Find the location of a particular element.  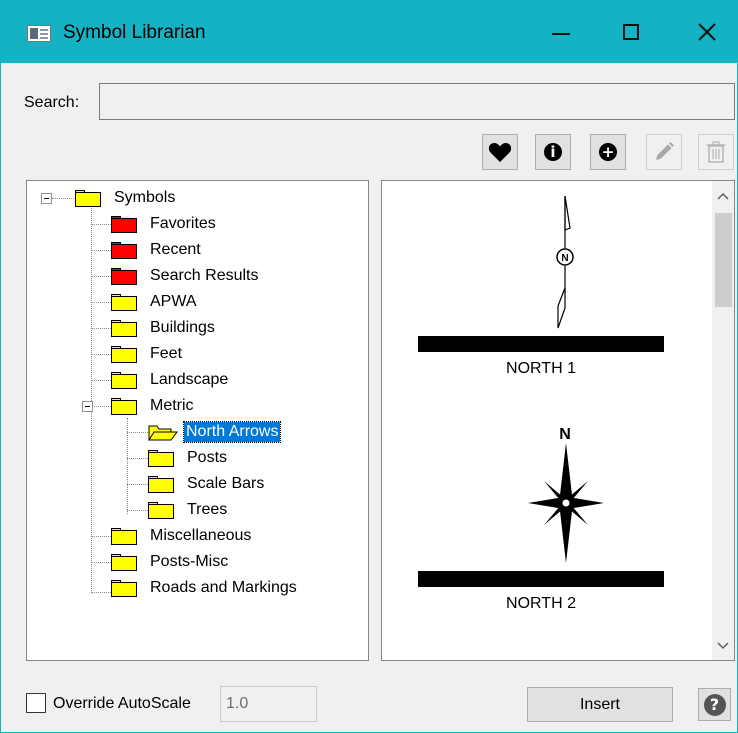

info-button: i is located at coordinates (553, 152).